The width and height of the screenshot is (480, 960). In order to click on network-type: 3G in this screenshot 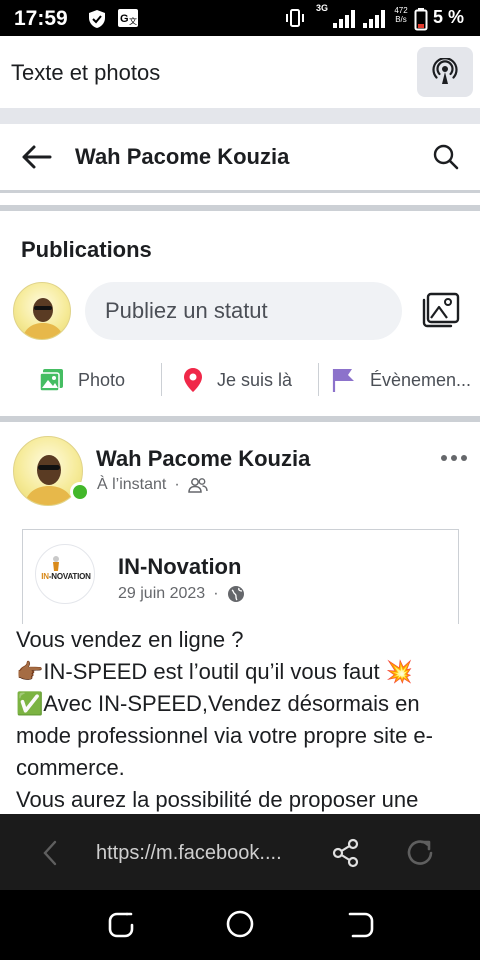, I will do `click(322, 8)`.